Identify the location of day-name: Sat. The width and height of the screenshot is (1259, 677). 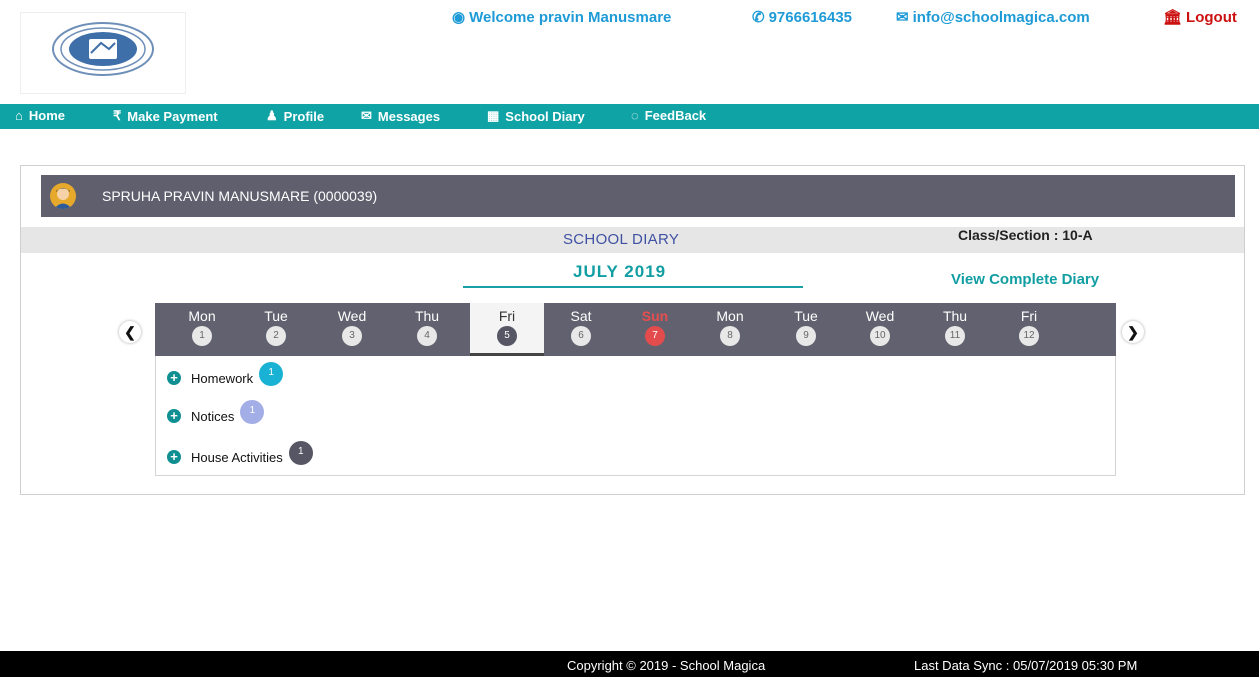
(581, 316).